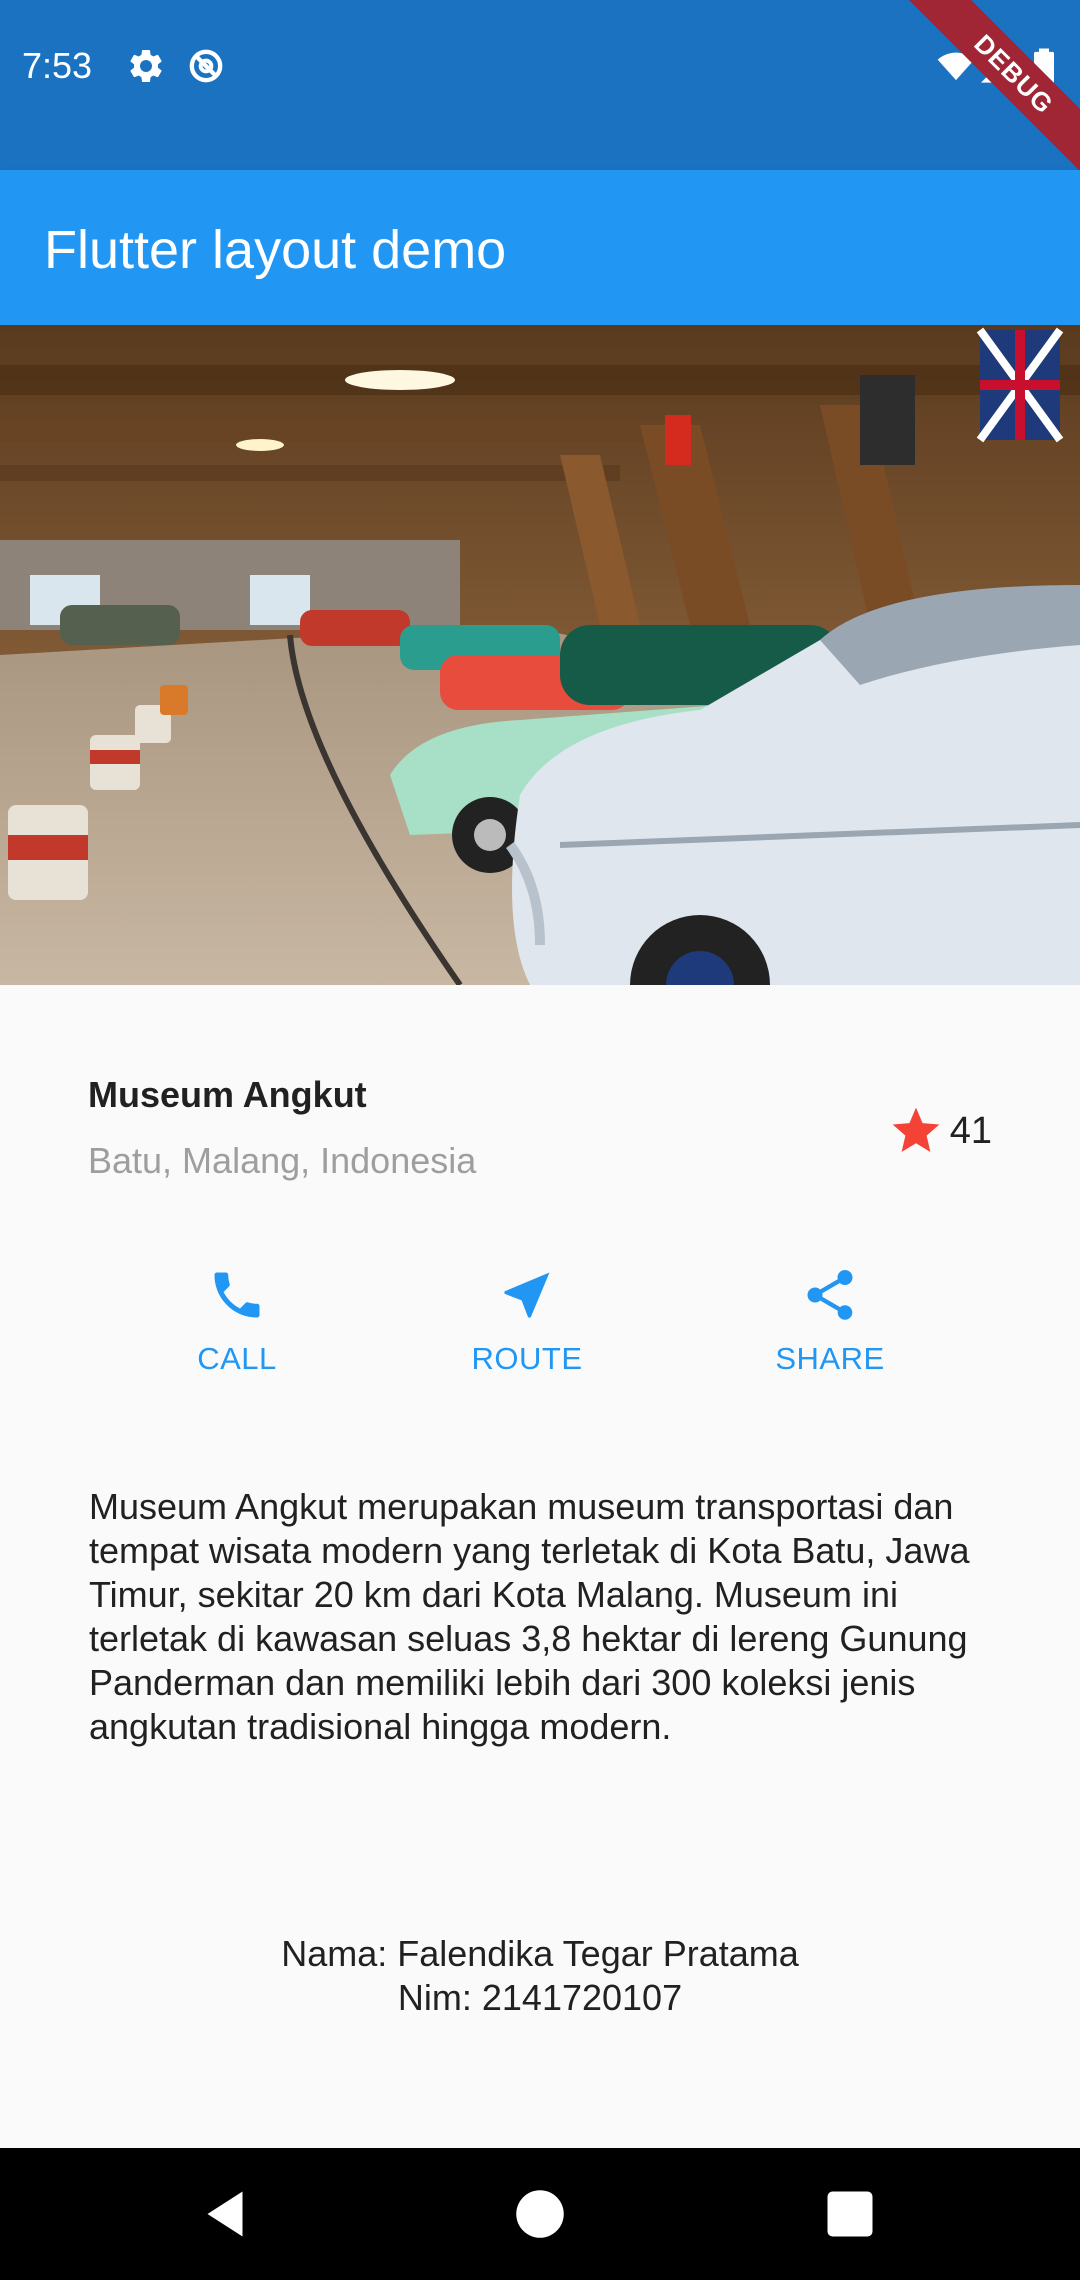 The image size is (1080, 2280). I want to click on student-nim: Nim: 2141720107, so click(540, 1997).